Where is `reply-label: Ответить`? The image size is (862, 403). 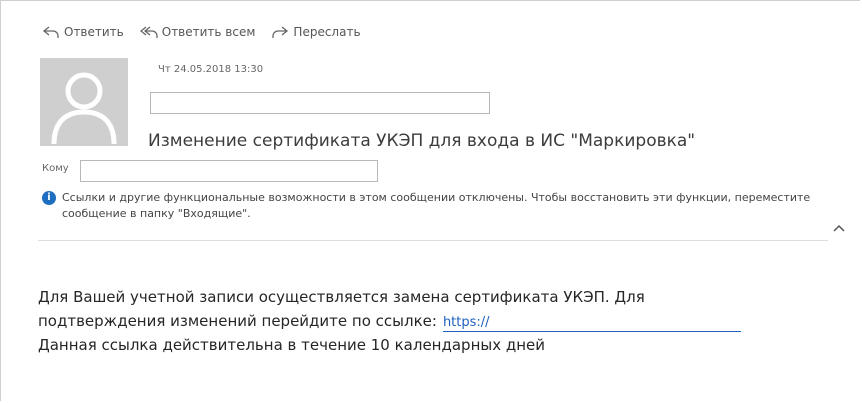 reply-label: Ответить is located at coordinates (94, 32).